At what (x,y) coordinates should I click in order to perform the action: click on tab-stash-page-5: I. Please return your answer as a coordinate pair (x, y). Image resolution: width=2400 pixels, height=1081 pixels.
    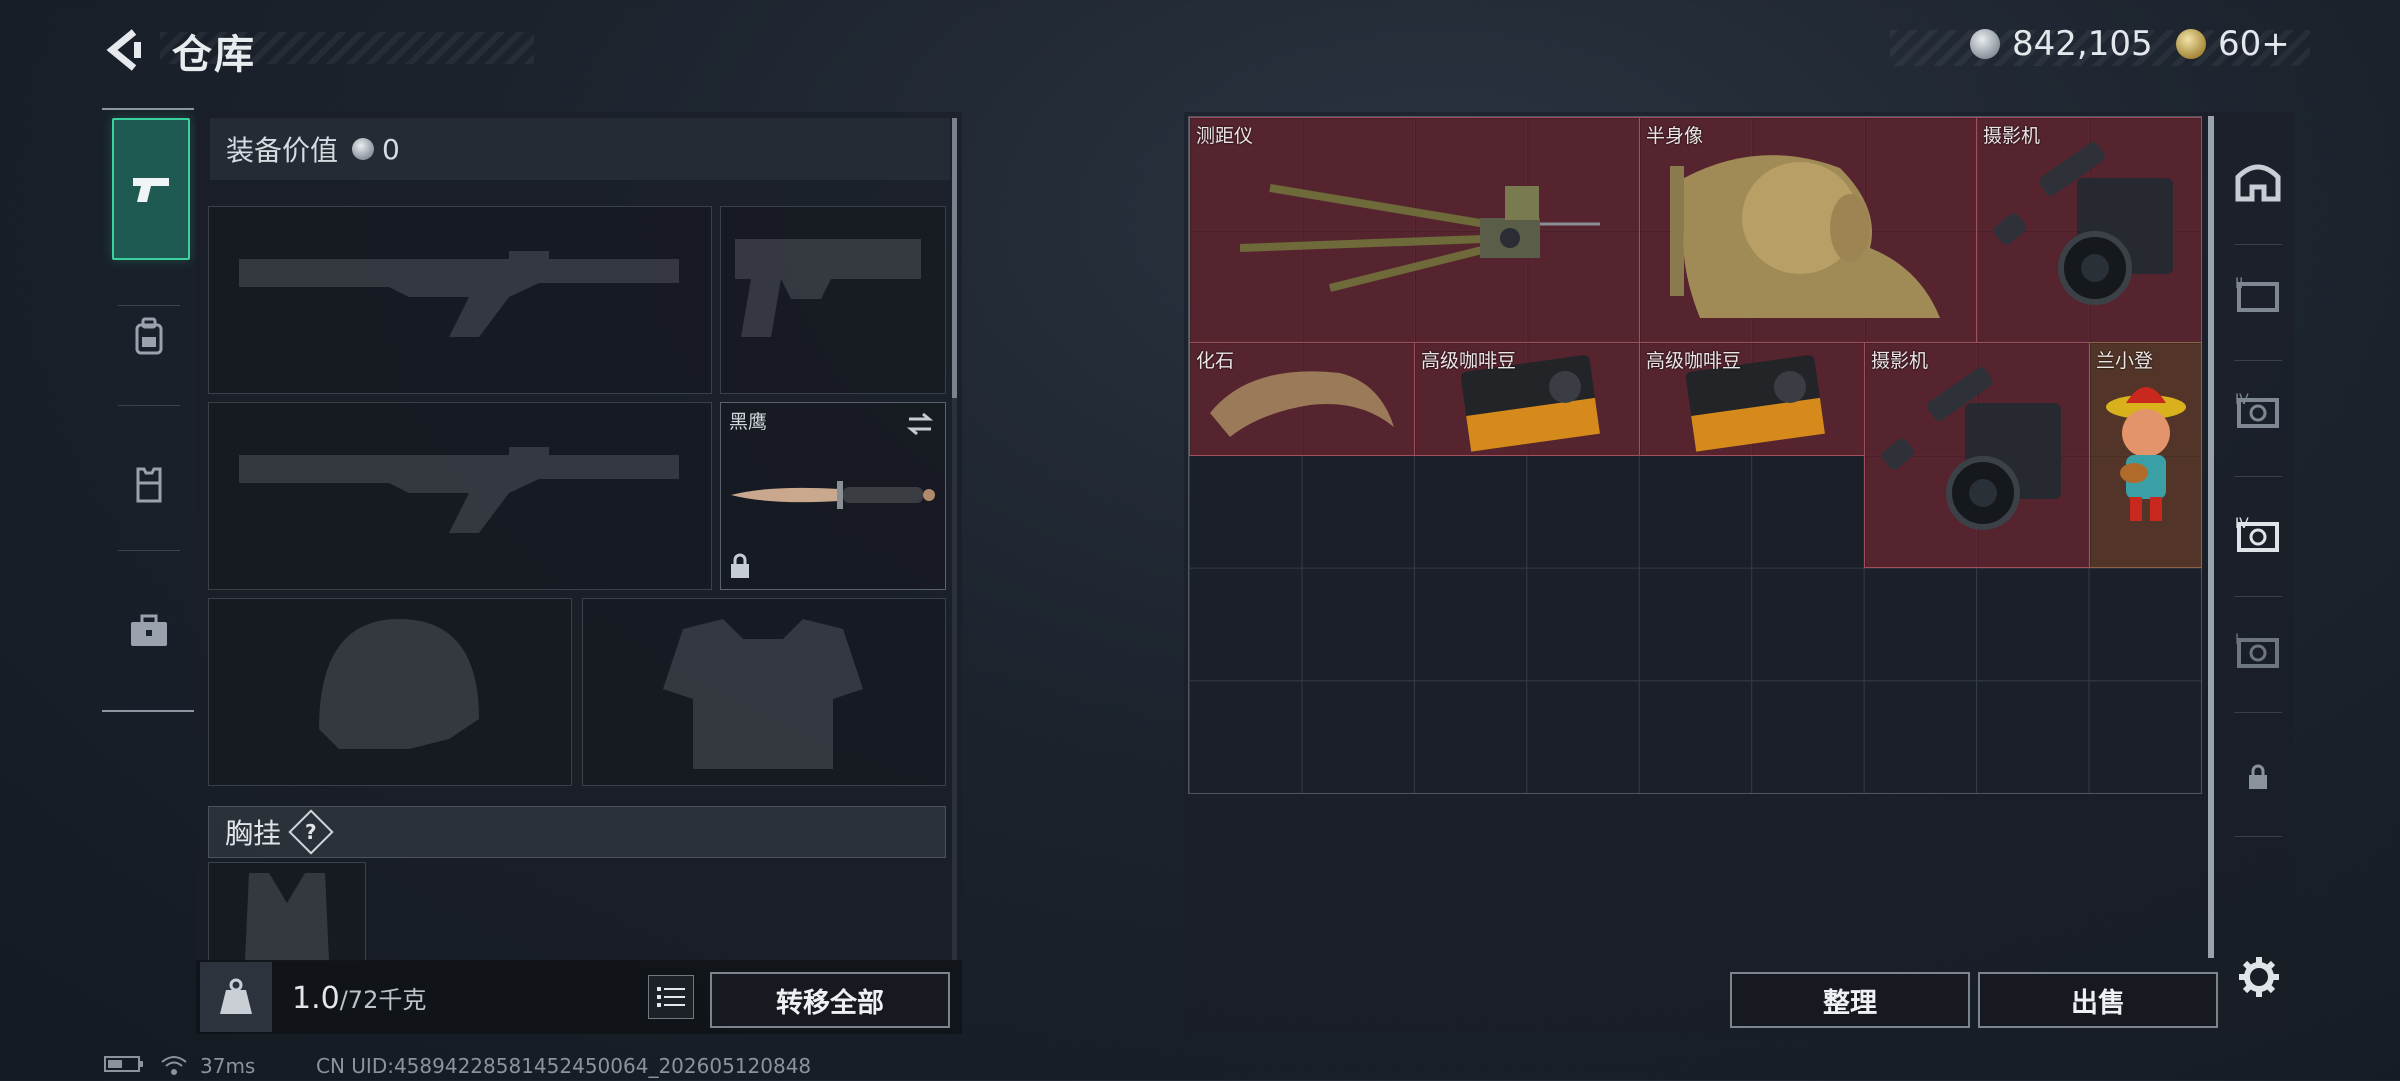
    Looking at the image, I should click on (2258, 651).